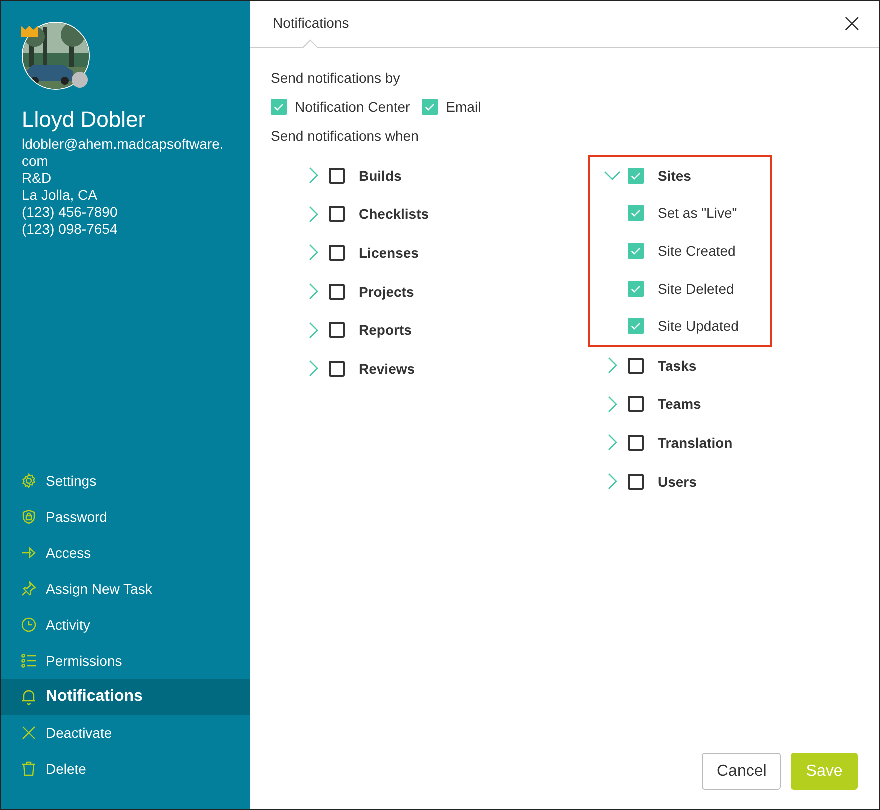  I want to click on user-detail: (123) 456-7890, so click(70, 212).